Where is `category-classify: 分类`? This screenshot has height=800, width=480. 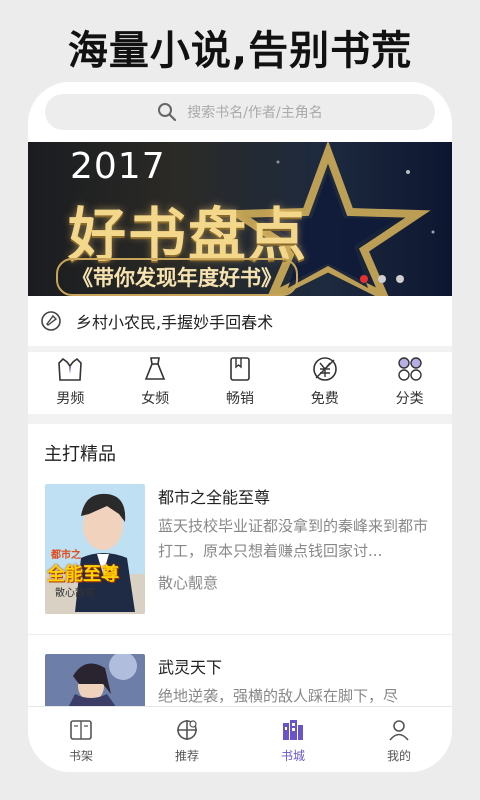
category-classify: 分类 is located at coordinates (409, 383).